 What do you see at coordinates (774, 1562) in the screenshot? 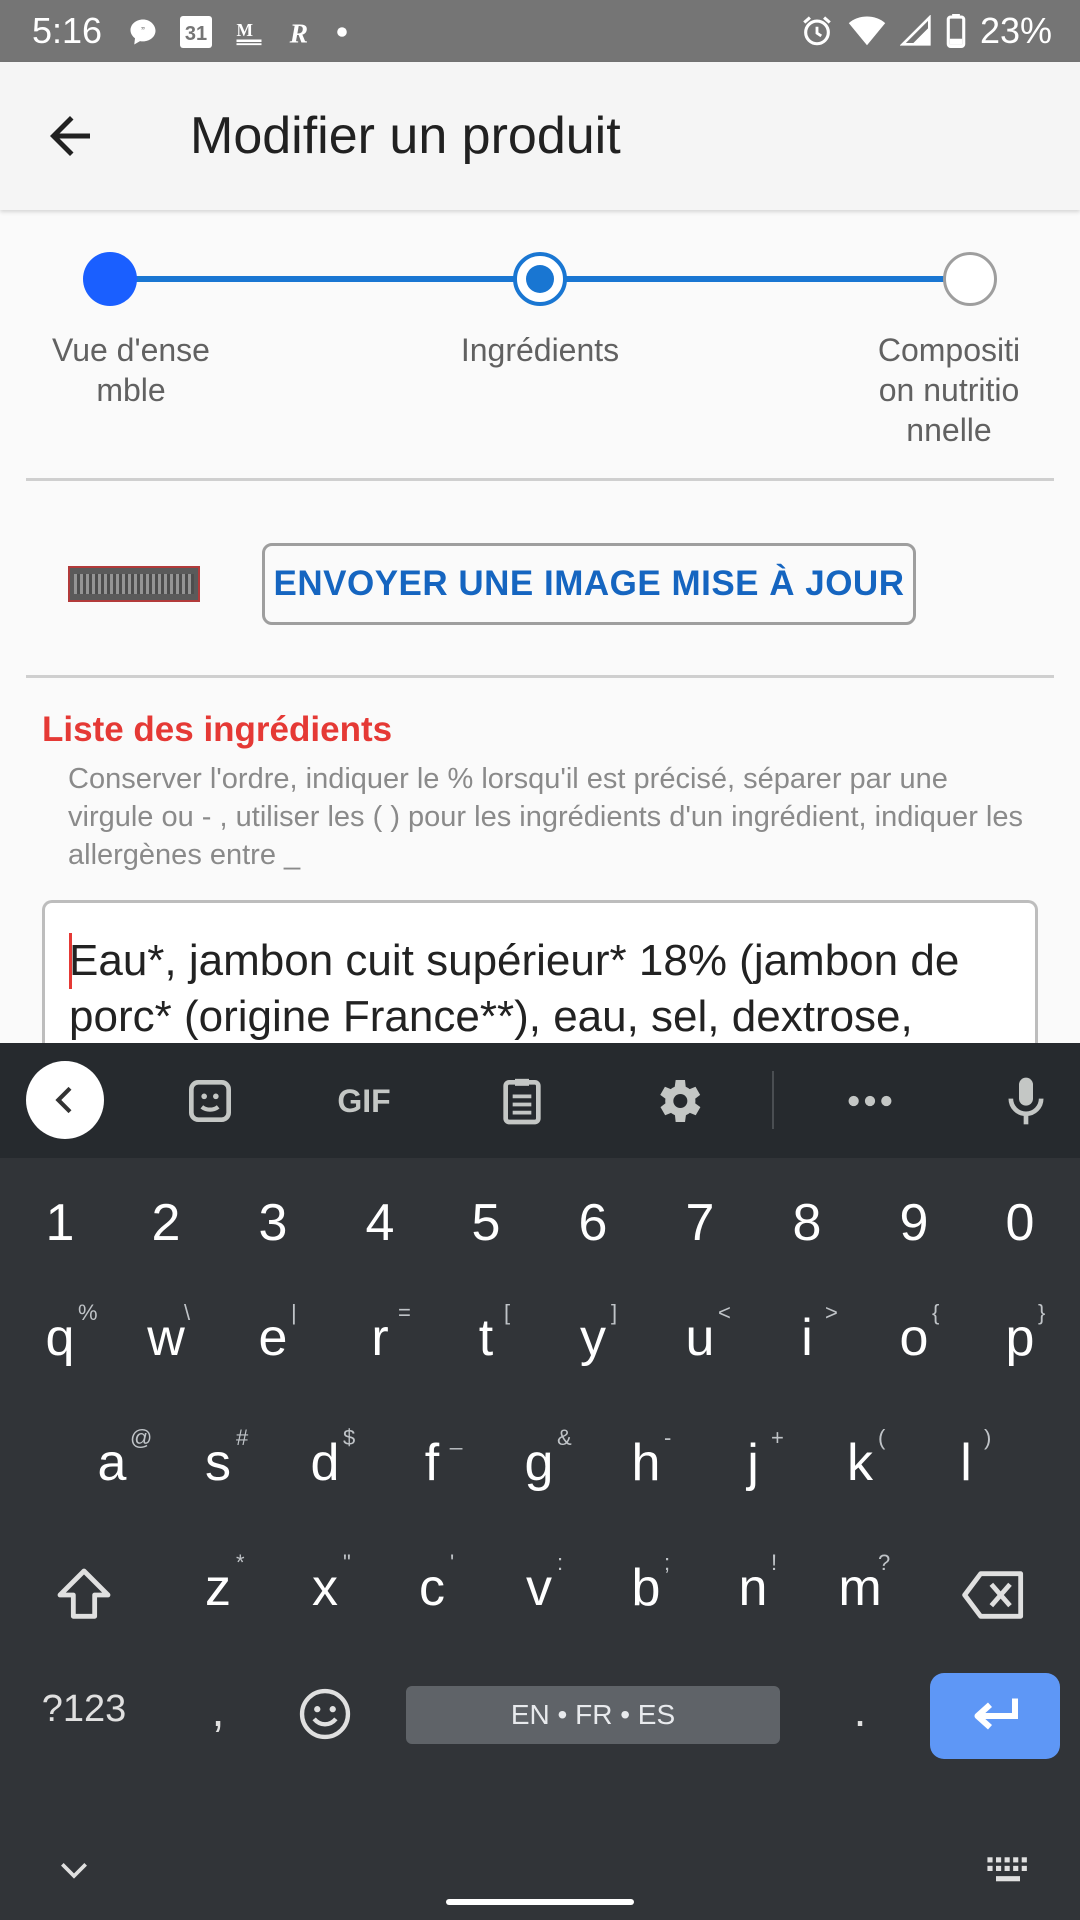
I see `key-hint: !` at bounding box center [774, 1562].